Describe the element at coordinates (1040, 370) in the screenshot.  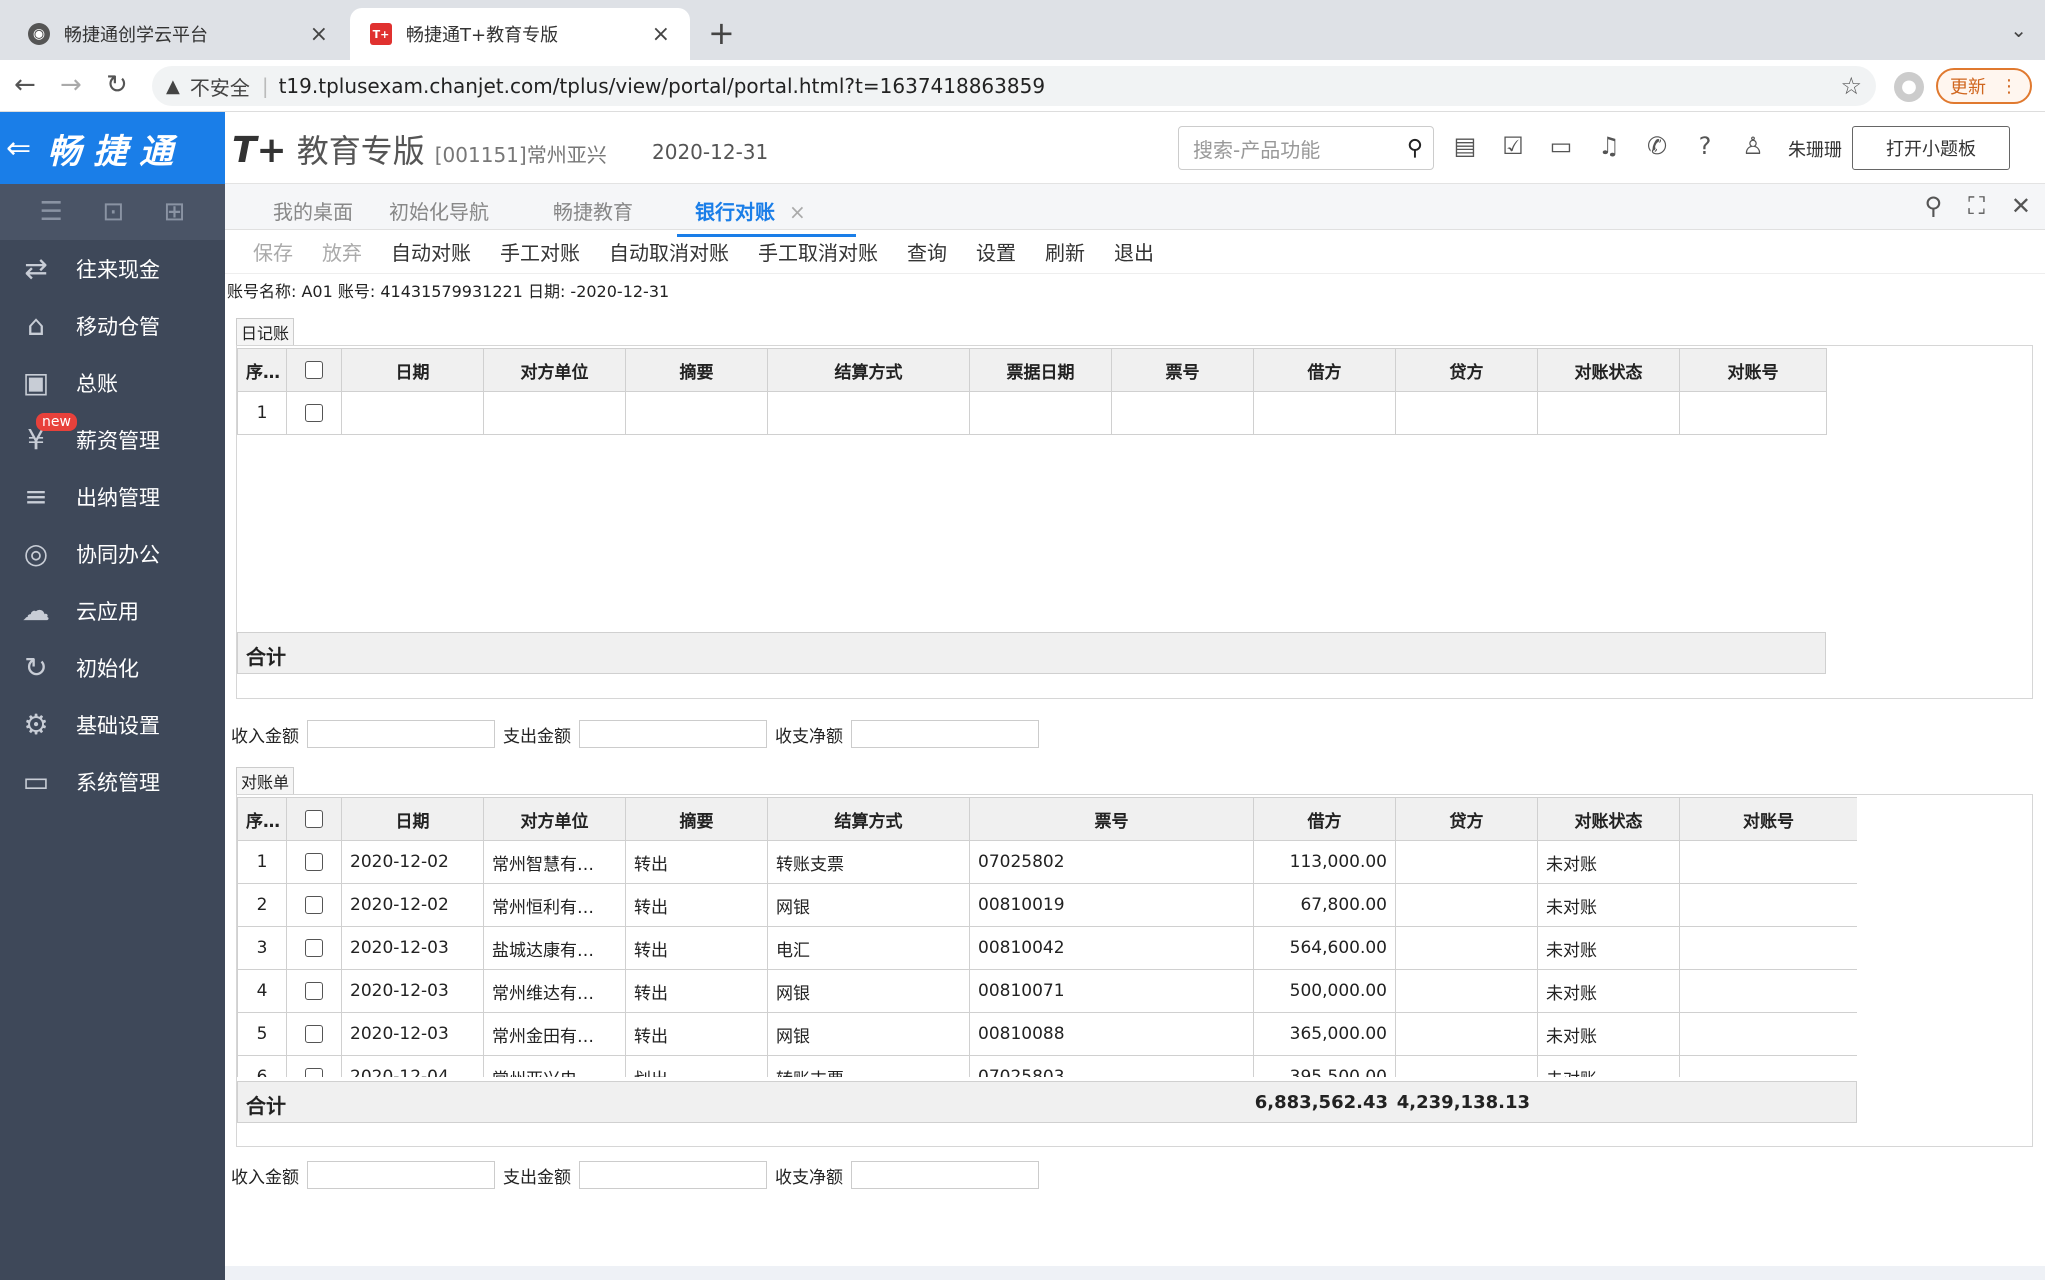
I see `col-header: 票据日期` at that location.